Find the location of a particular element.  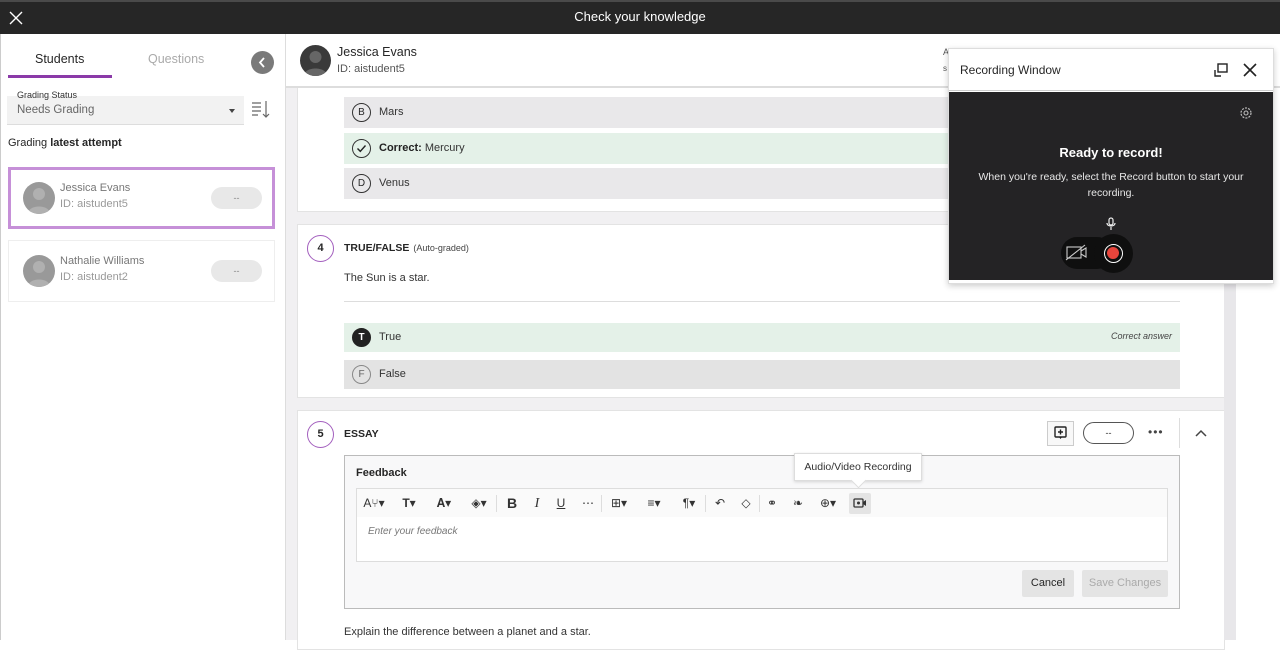

option-letter: T is located at coordinates (361, 337).